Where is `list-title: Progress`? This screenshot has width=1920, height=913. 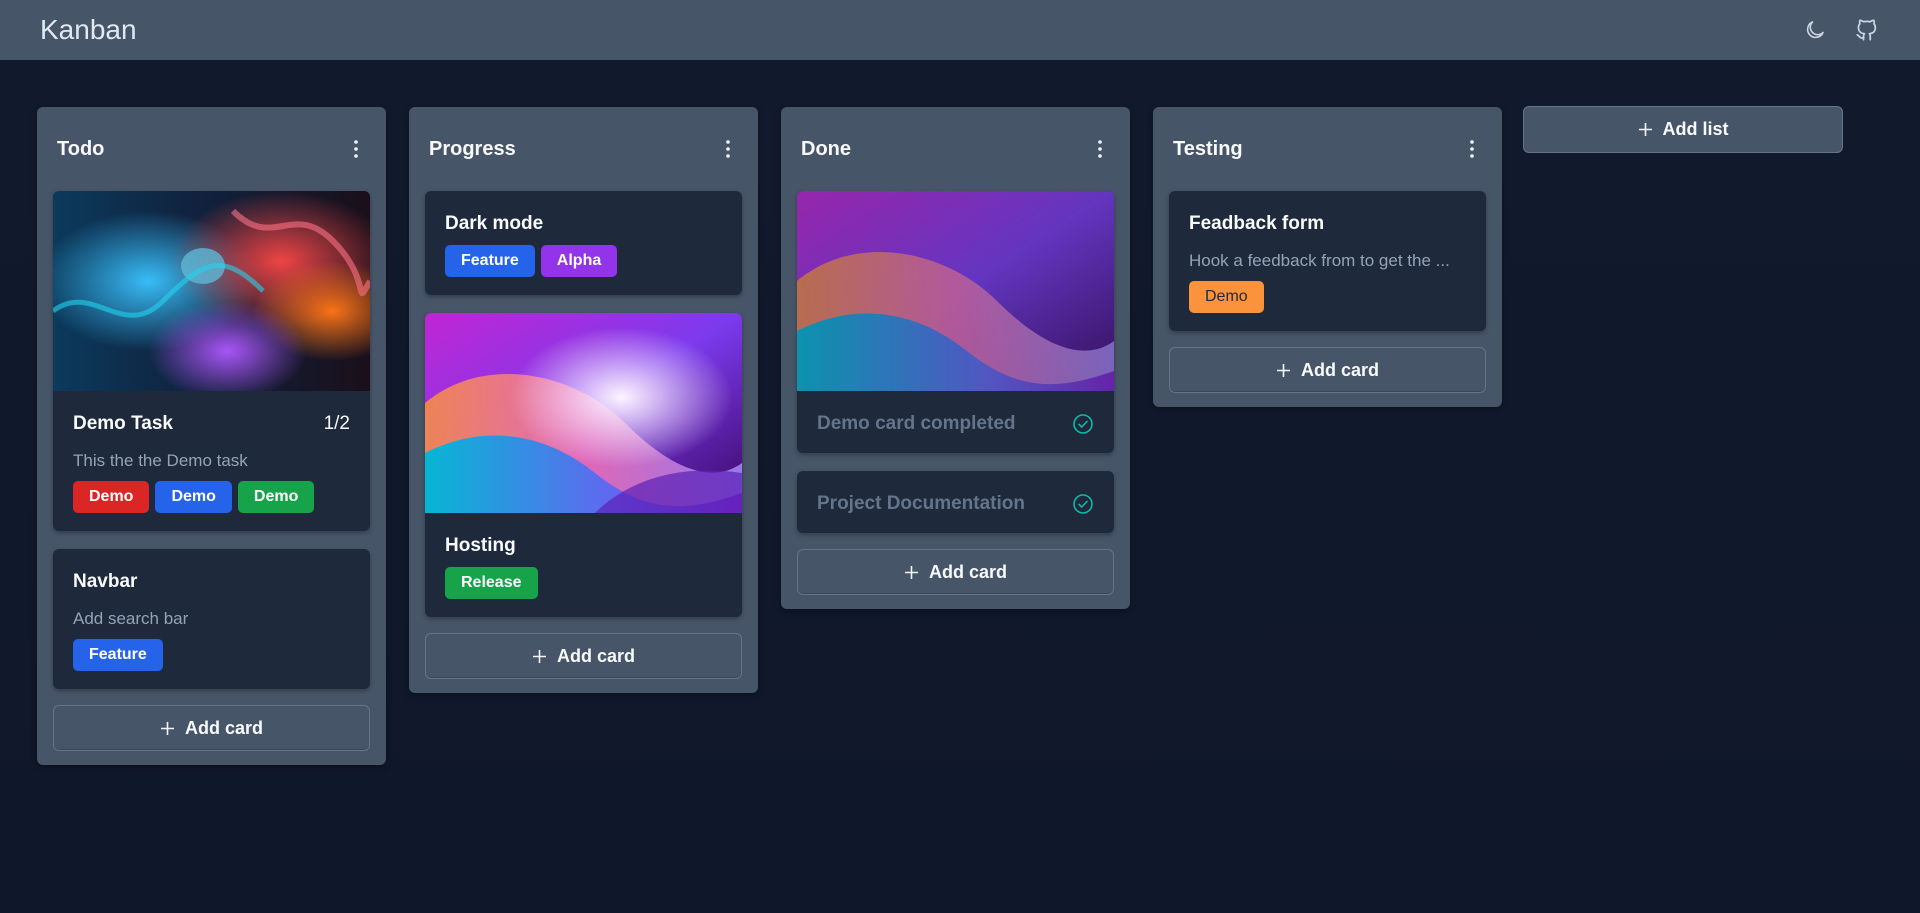
list-title: Progress is located at coordinates (472, 148).